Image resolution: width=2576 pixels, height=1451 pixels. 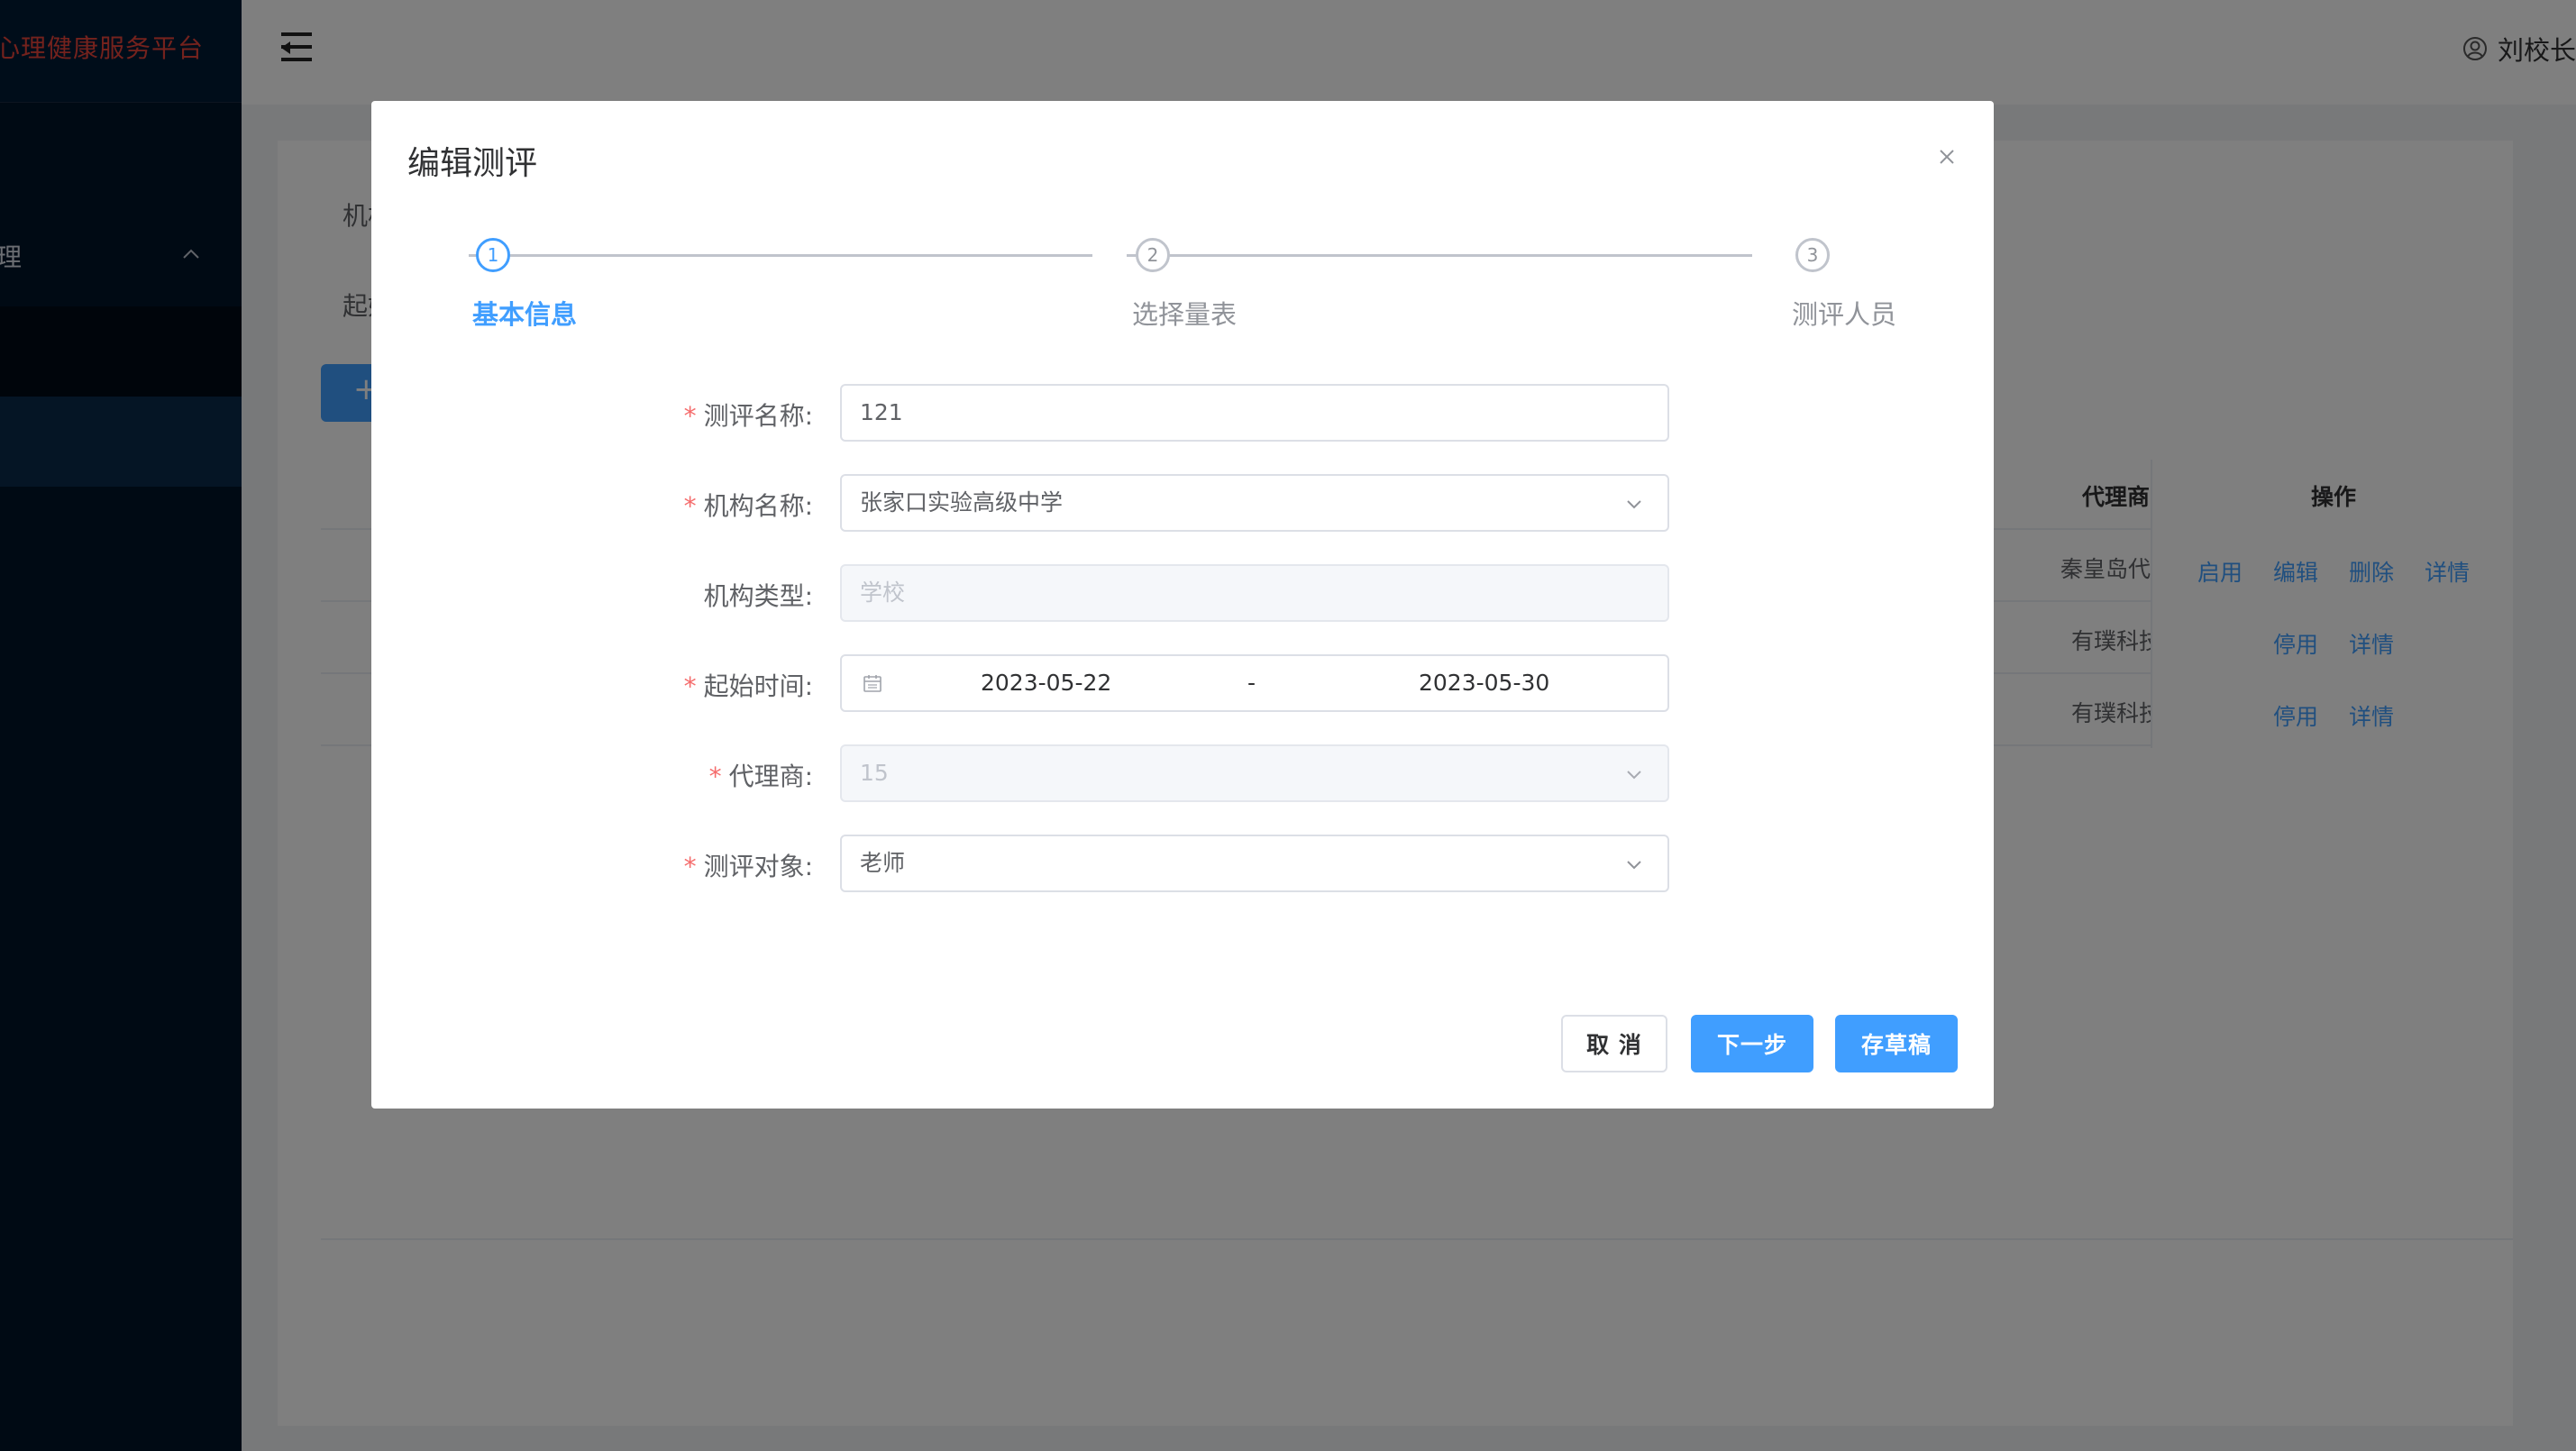 I want to click on org-type-label: 机构类型:, so click(x=758, y=596).